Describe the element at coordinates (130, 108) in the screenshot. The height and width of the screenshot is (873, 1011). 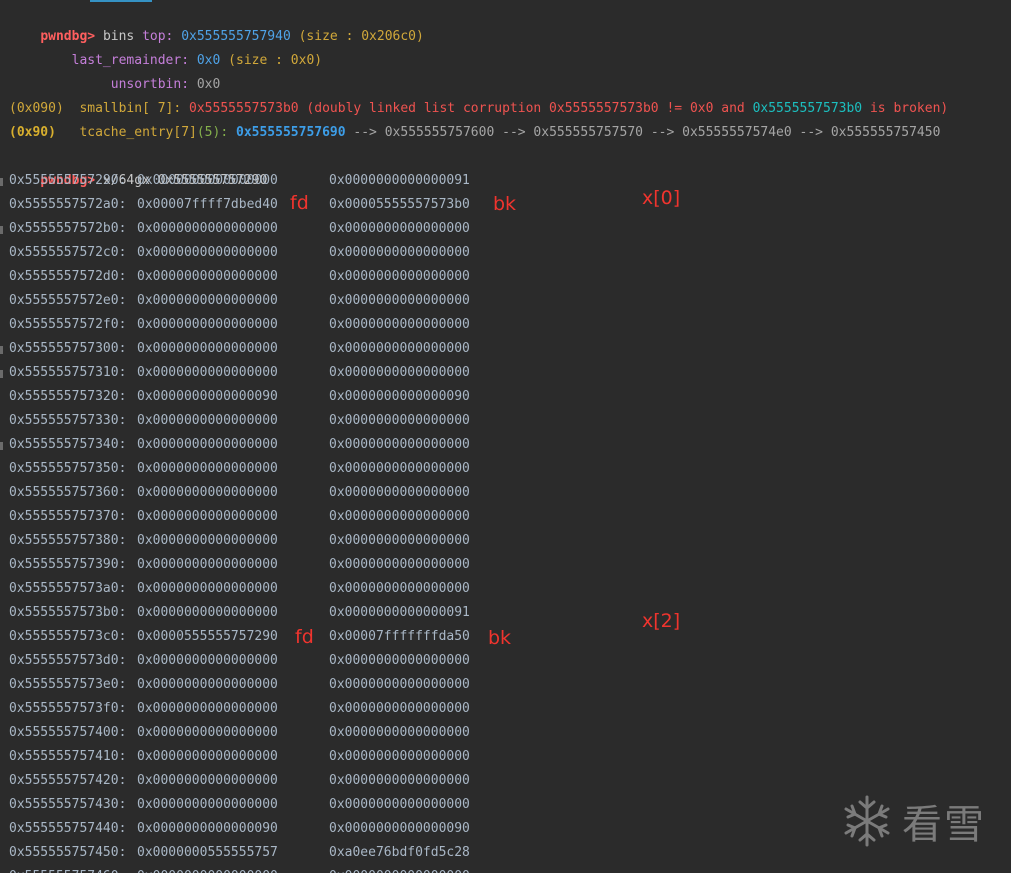
I see `smallbin-label: smallbin[ 7]:` at that location.